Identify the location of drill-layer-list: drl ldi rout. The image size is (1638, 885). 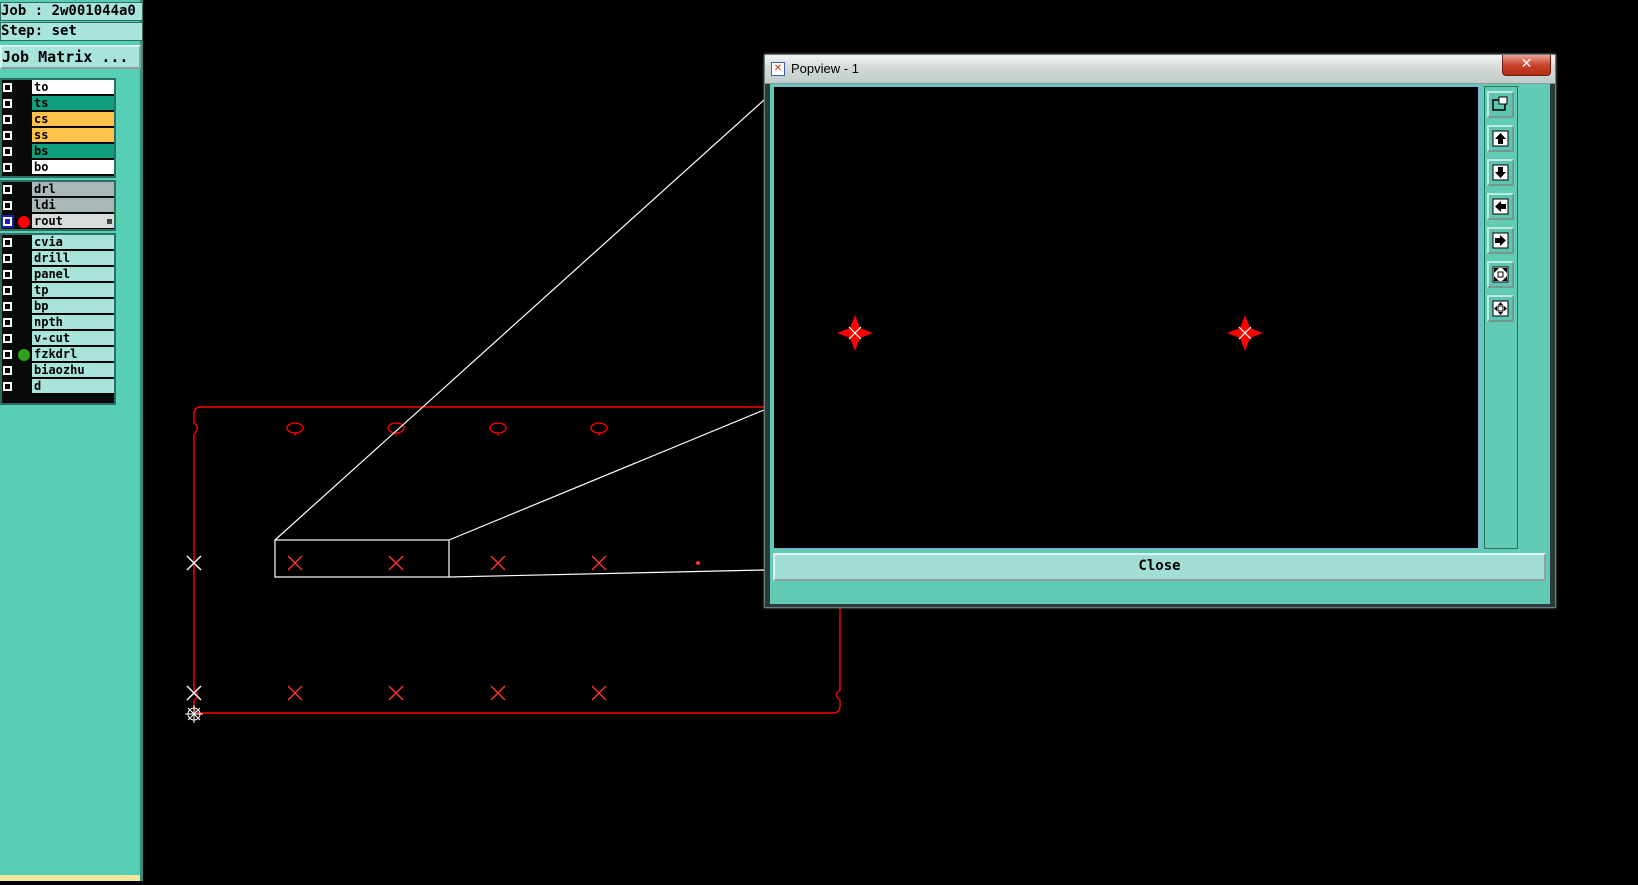
(58, 205).